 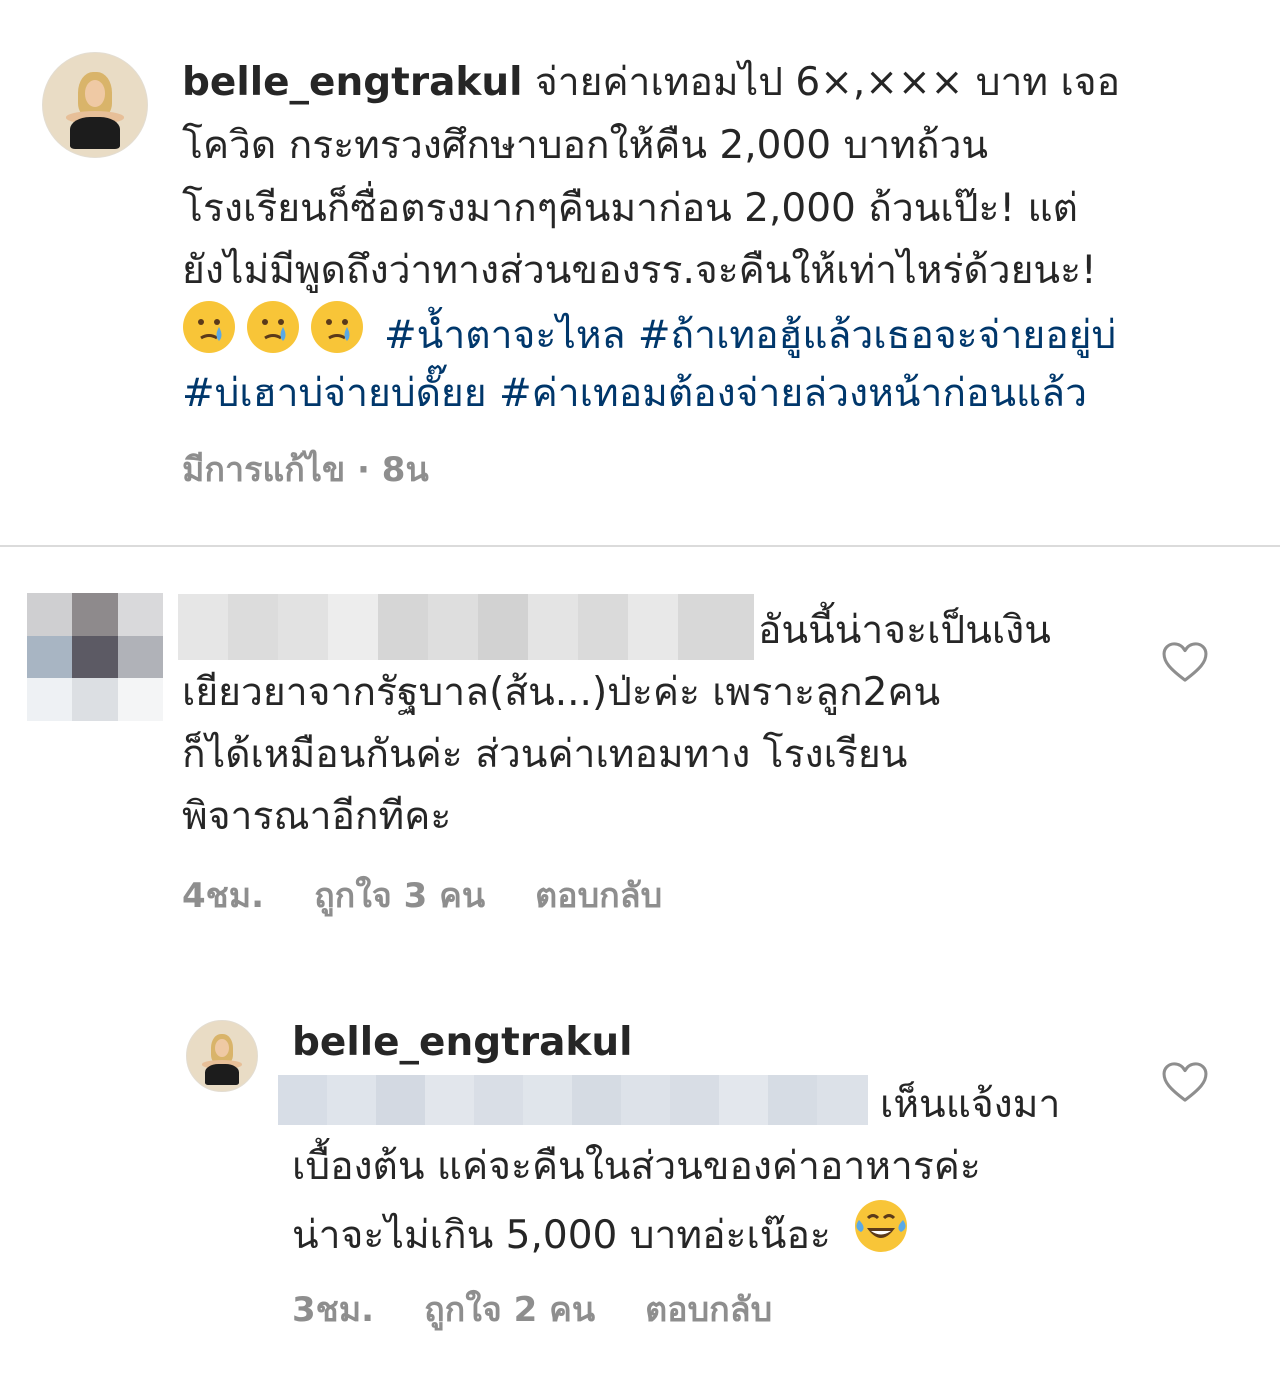 What do you see at coordinates (573, 1100) in the screenshot?
I see `mentioned-username-pixelated` at bounding box center [573, 1100].